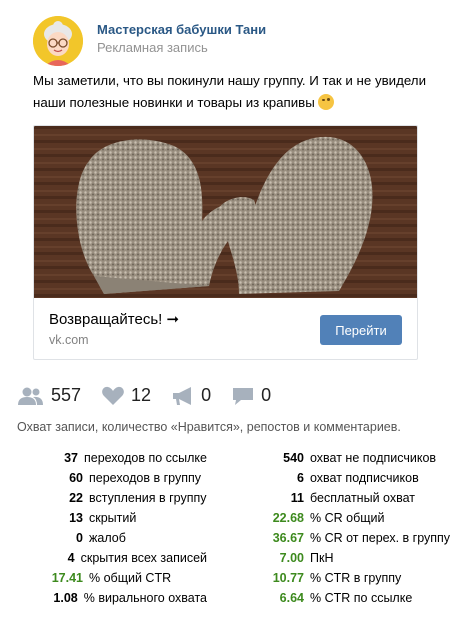  I want to click on comment-count: 0, so click(266, 395).